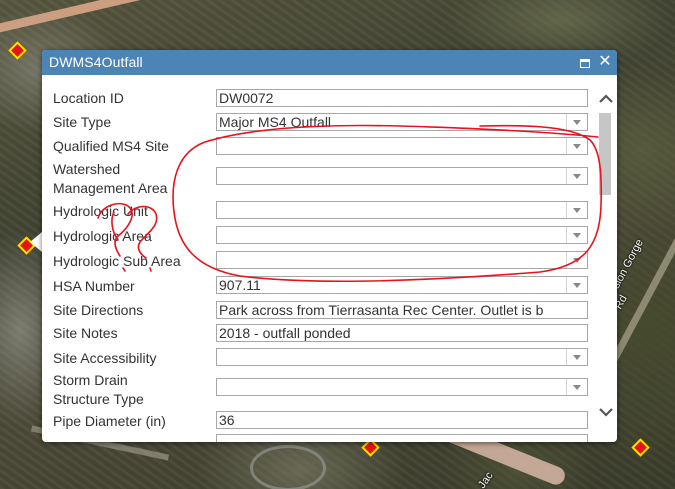 Image resolution: width=675 pixels, height=489 pixels. I want to click on site-type-value: Major MS4 Outfall, so click(275, 122).